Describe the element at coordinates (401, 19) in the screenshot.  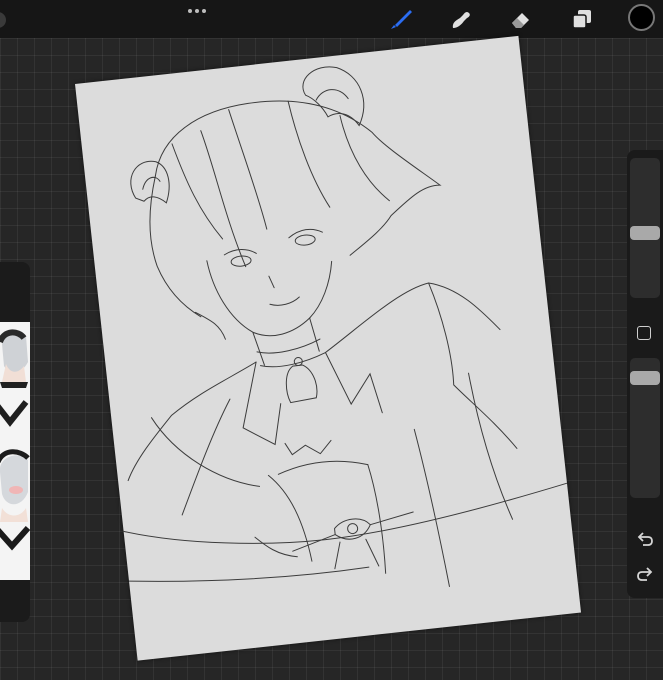
I see `brush-icon` at that location.